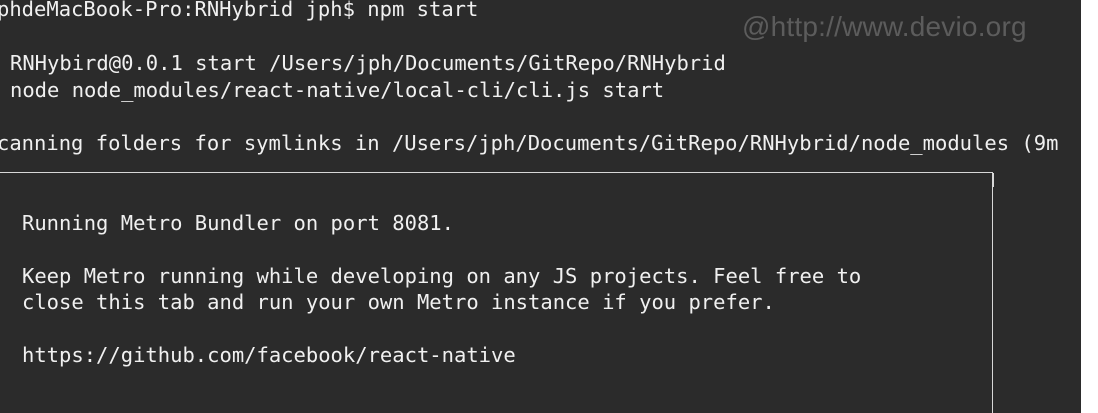  What do you see at coordinates (884, 26) in the screenshot?
I see `watermark: @http://www.devio.org` at bounding box center [884, 26].